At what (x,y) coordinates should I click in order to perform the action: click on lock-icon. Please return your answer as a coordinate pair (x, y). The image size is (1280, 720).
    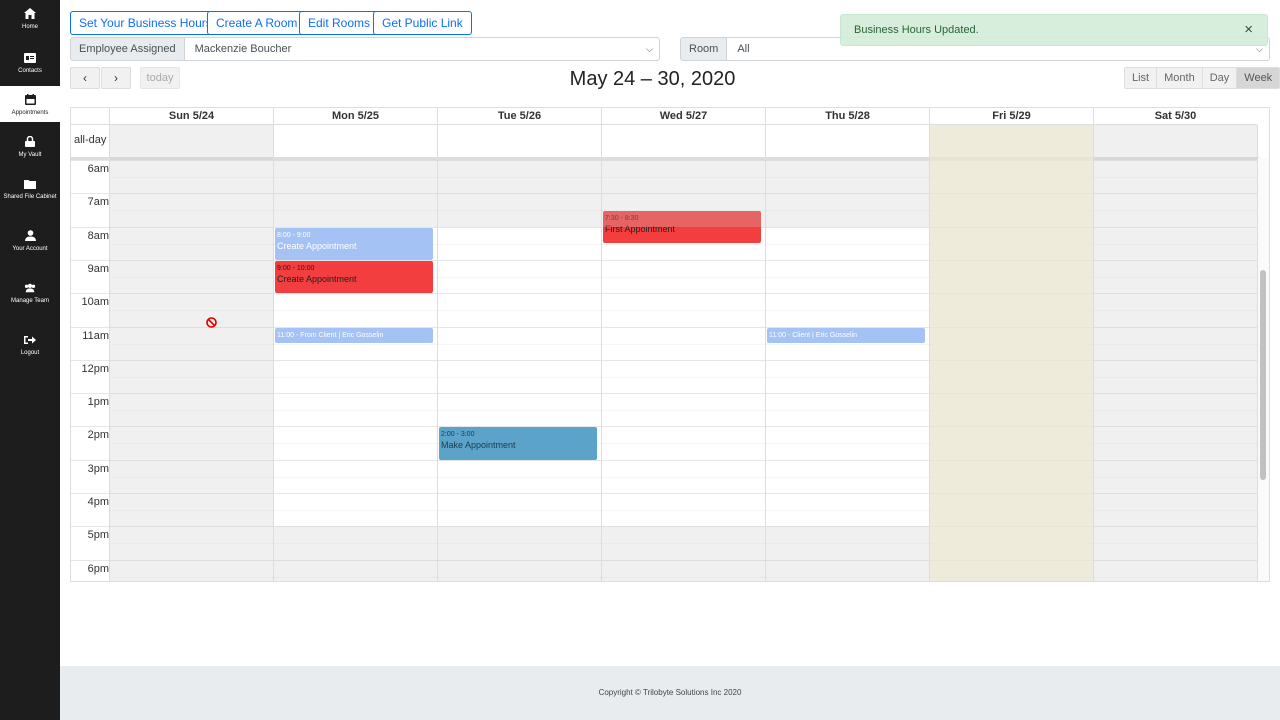
    Looking at the image, I should click on (30, 141).